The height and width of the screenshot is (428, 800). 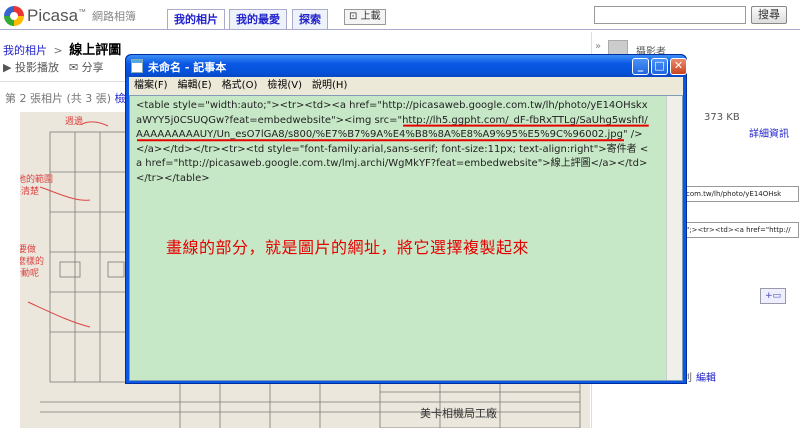 What do you see at coordinates (137, 66) in the screenshot?
I see `notepad-icon` at bounding box center [137, 66].